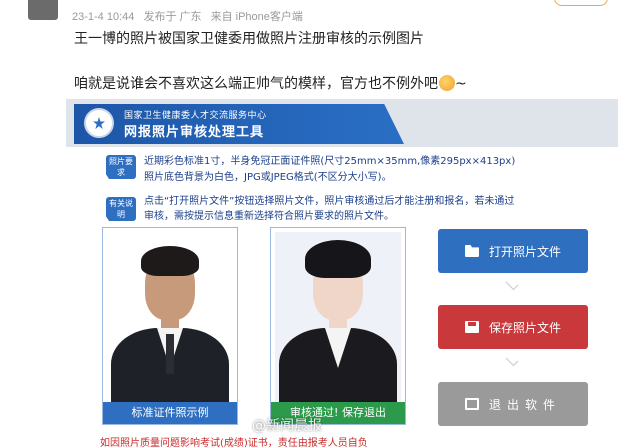  I want to click on post-date: 23-1-4 10:44, so click(103, 17).